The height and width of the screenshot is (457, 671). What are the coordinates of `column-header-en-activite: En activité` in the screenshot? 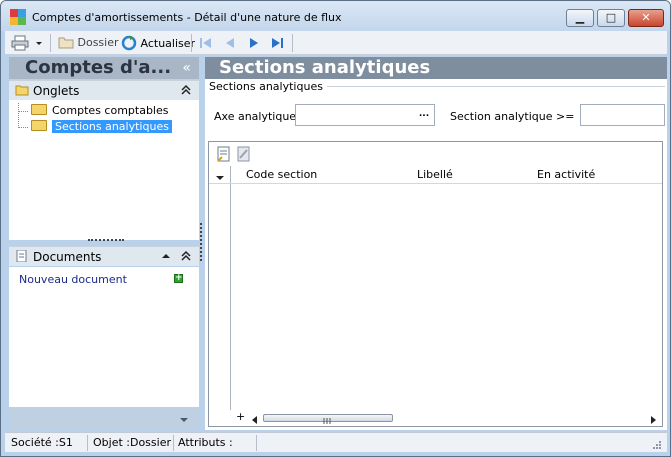 It's located at (566, 174).